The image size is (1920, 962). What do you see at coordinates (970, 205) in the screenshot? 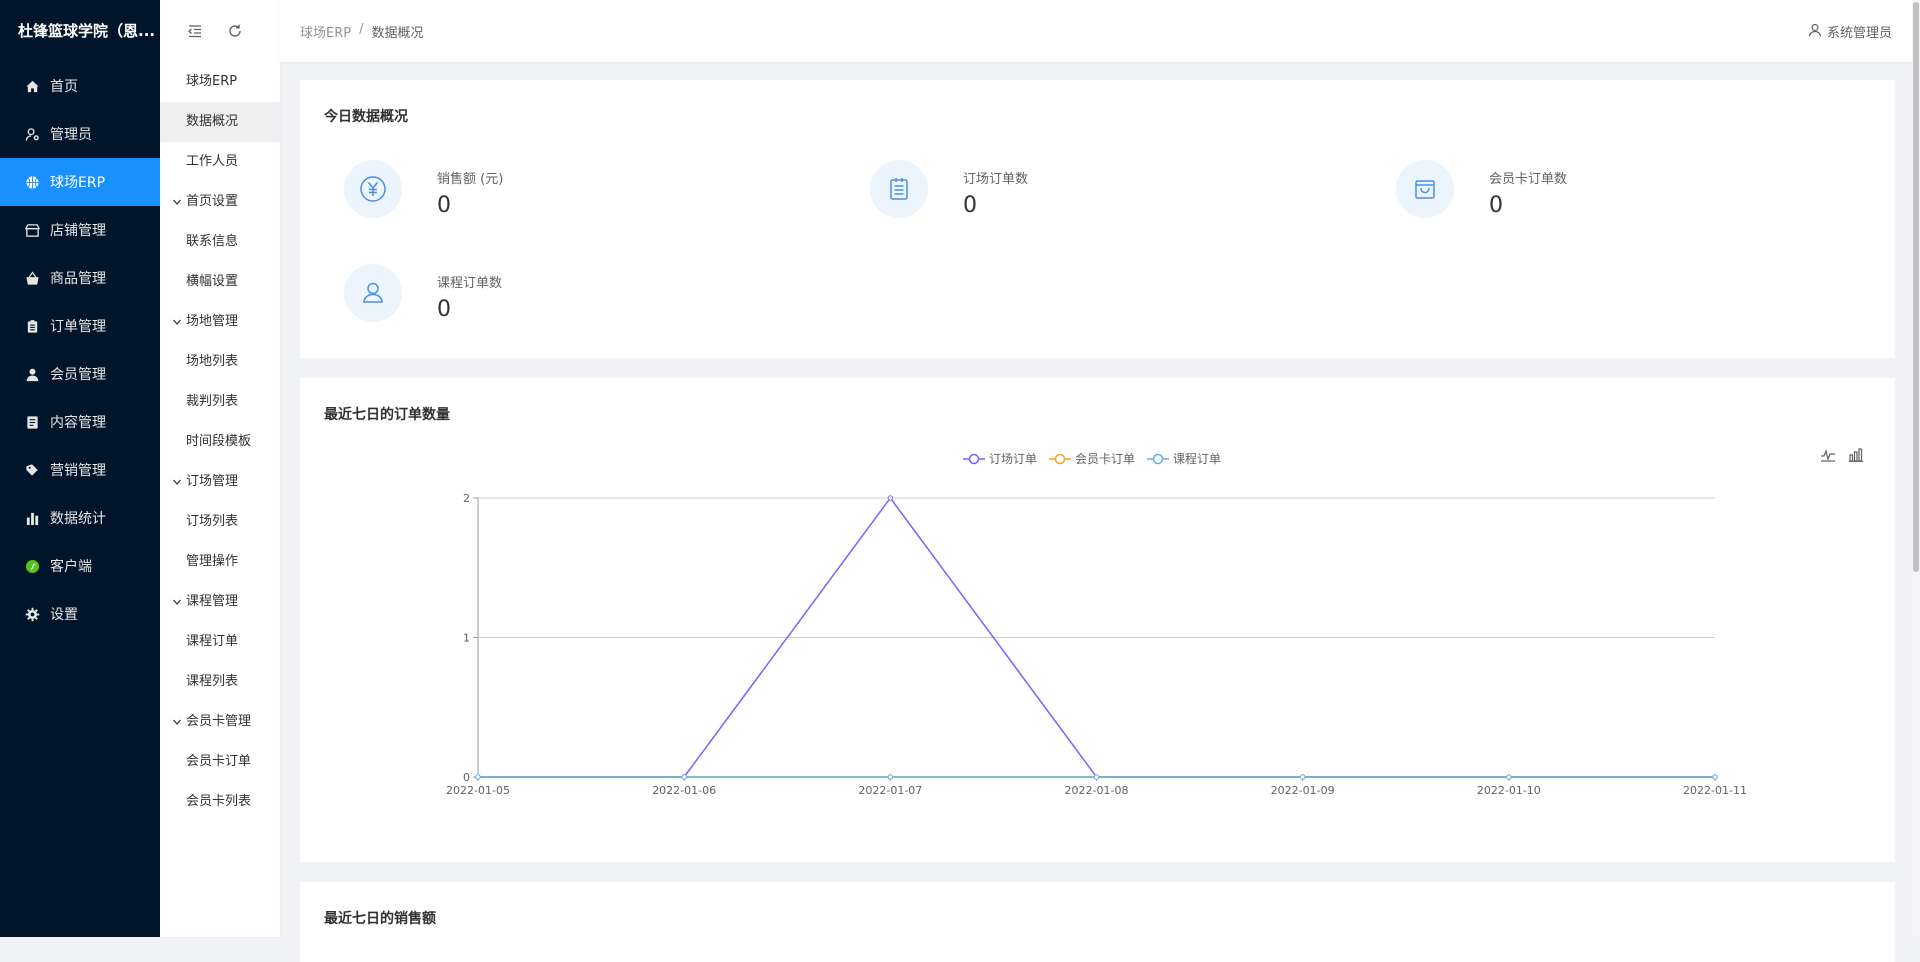
I see `stat-booking-value: 0` at bounding box center [970, 205].